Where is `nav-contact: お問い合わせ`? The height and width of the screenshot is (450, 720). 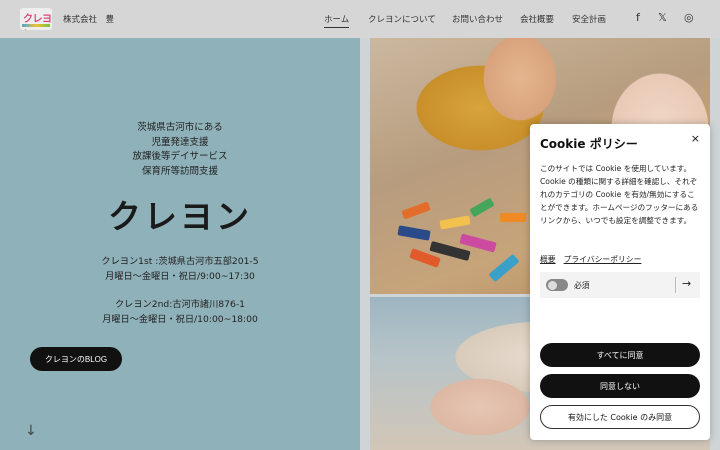
nav-contact: お問い合わせ is located at coordinates (477, 19).